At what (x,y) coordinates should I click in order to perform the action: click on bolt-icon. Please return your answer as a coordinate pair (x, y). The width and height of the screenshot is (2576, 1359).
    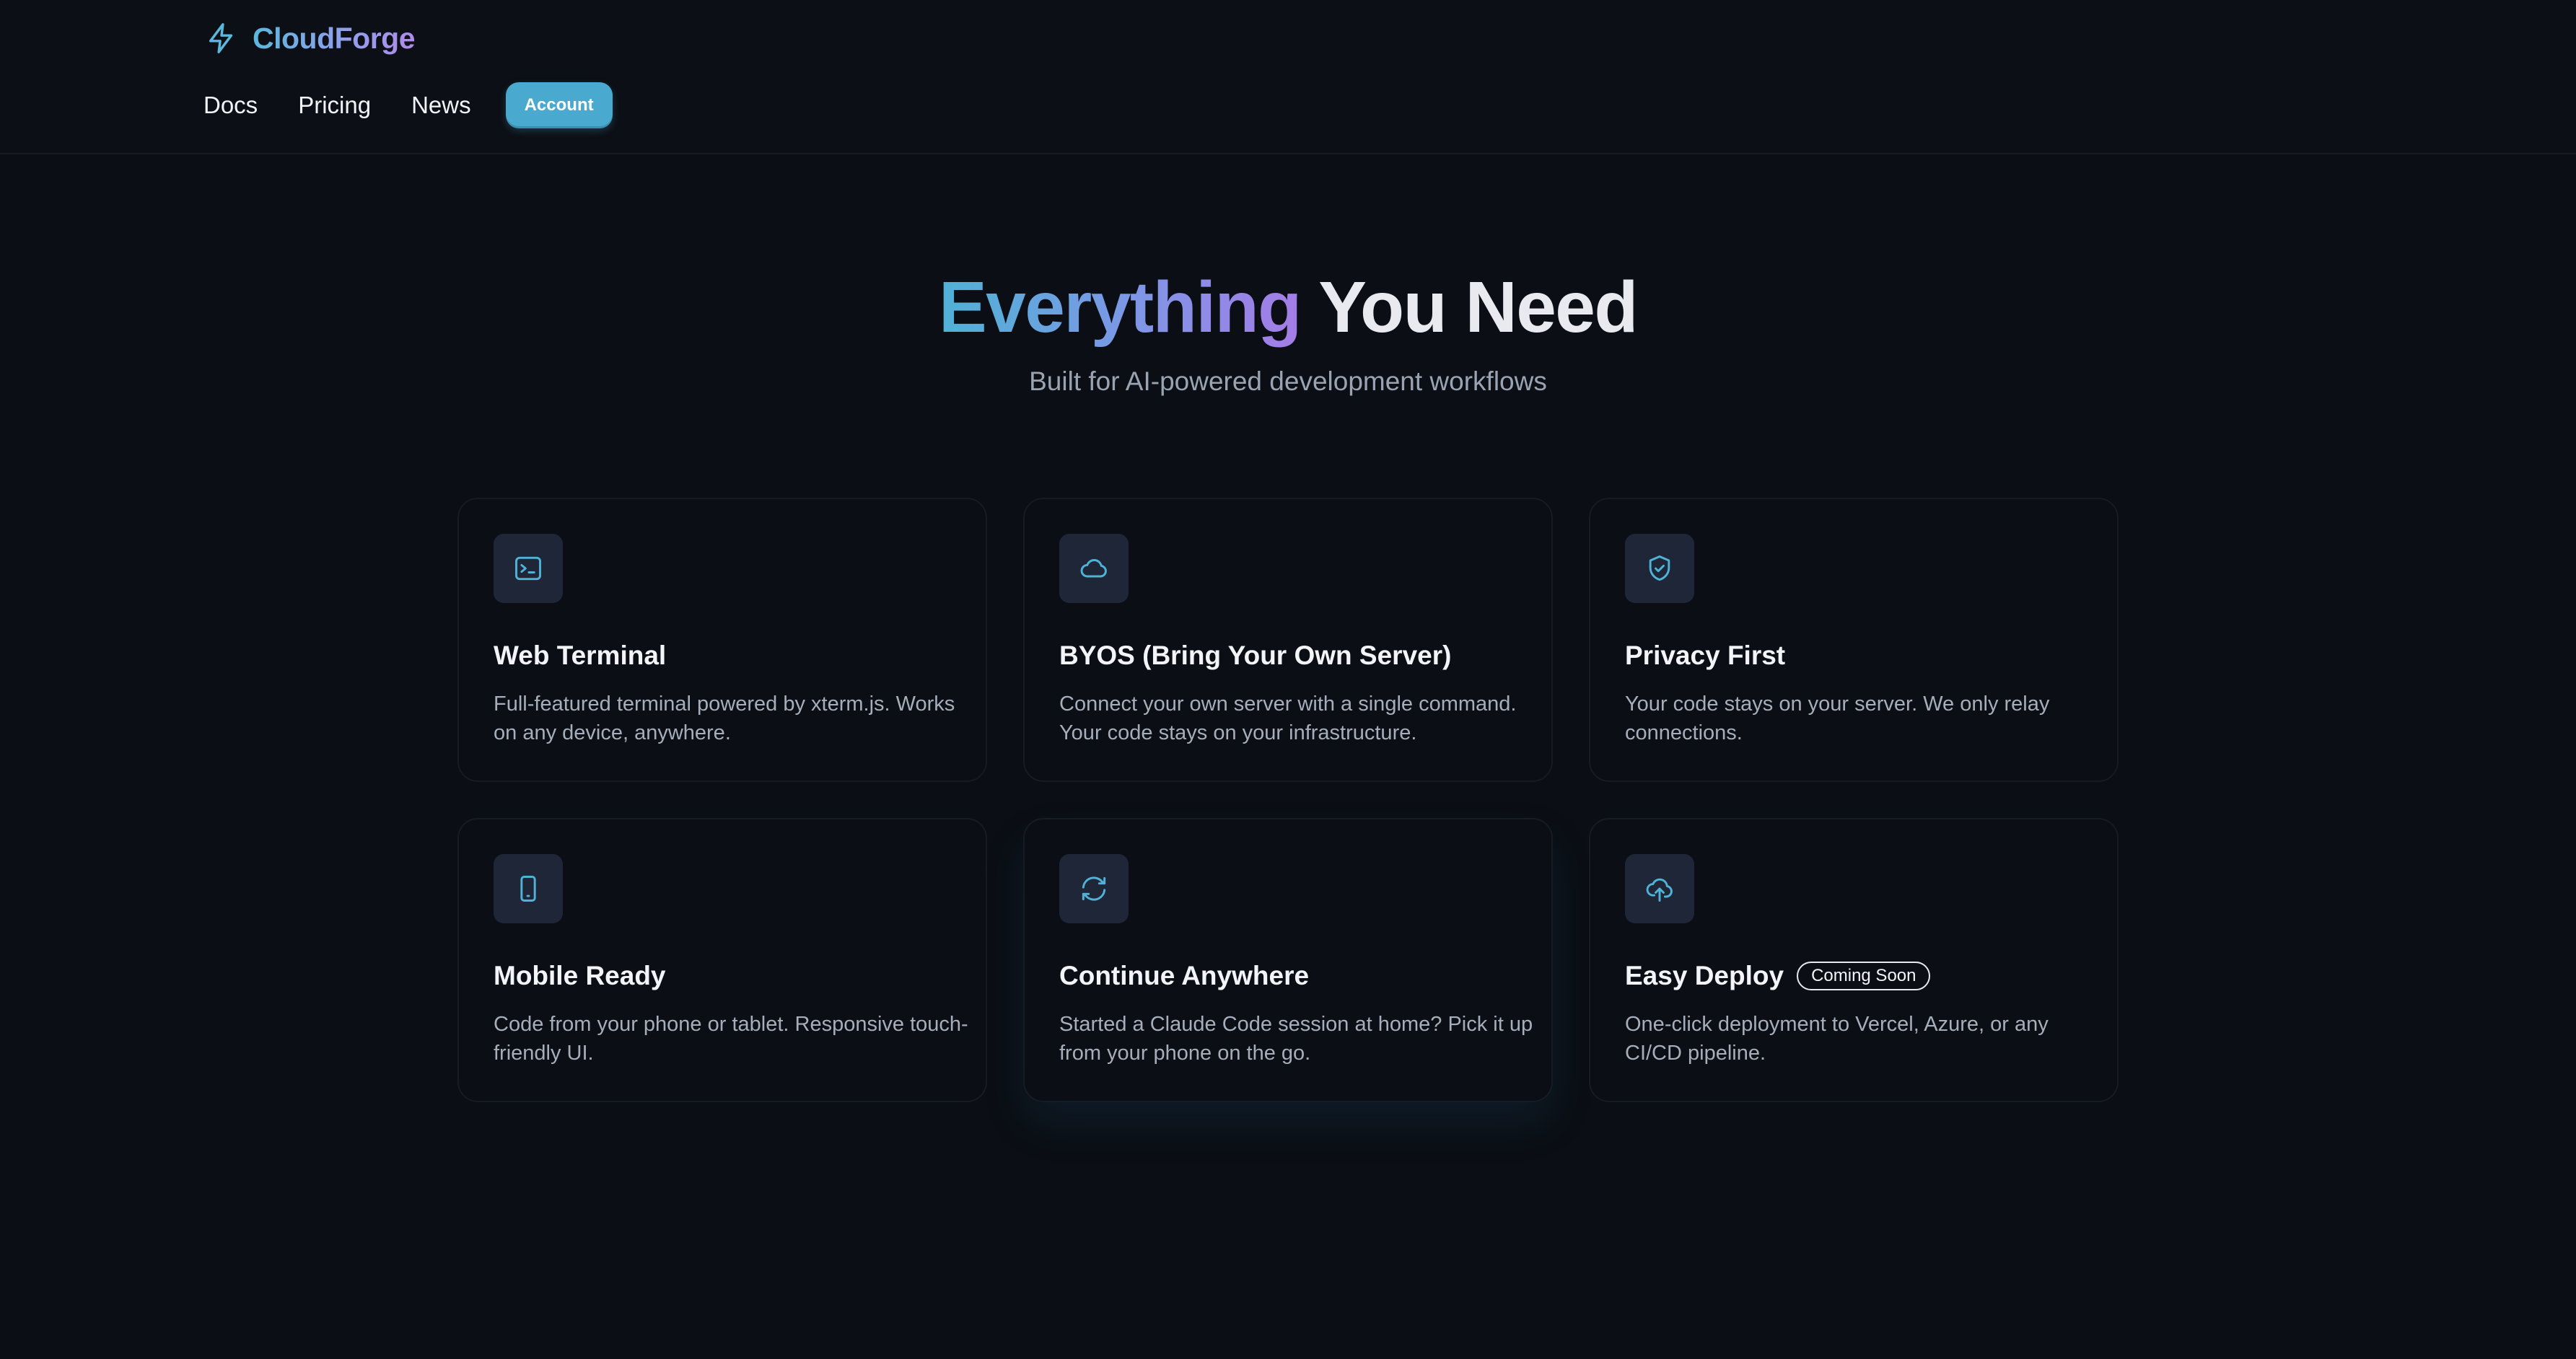
    Looking at the image, I should click on (221, 38).